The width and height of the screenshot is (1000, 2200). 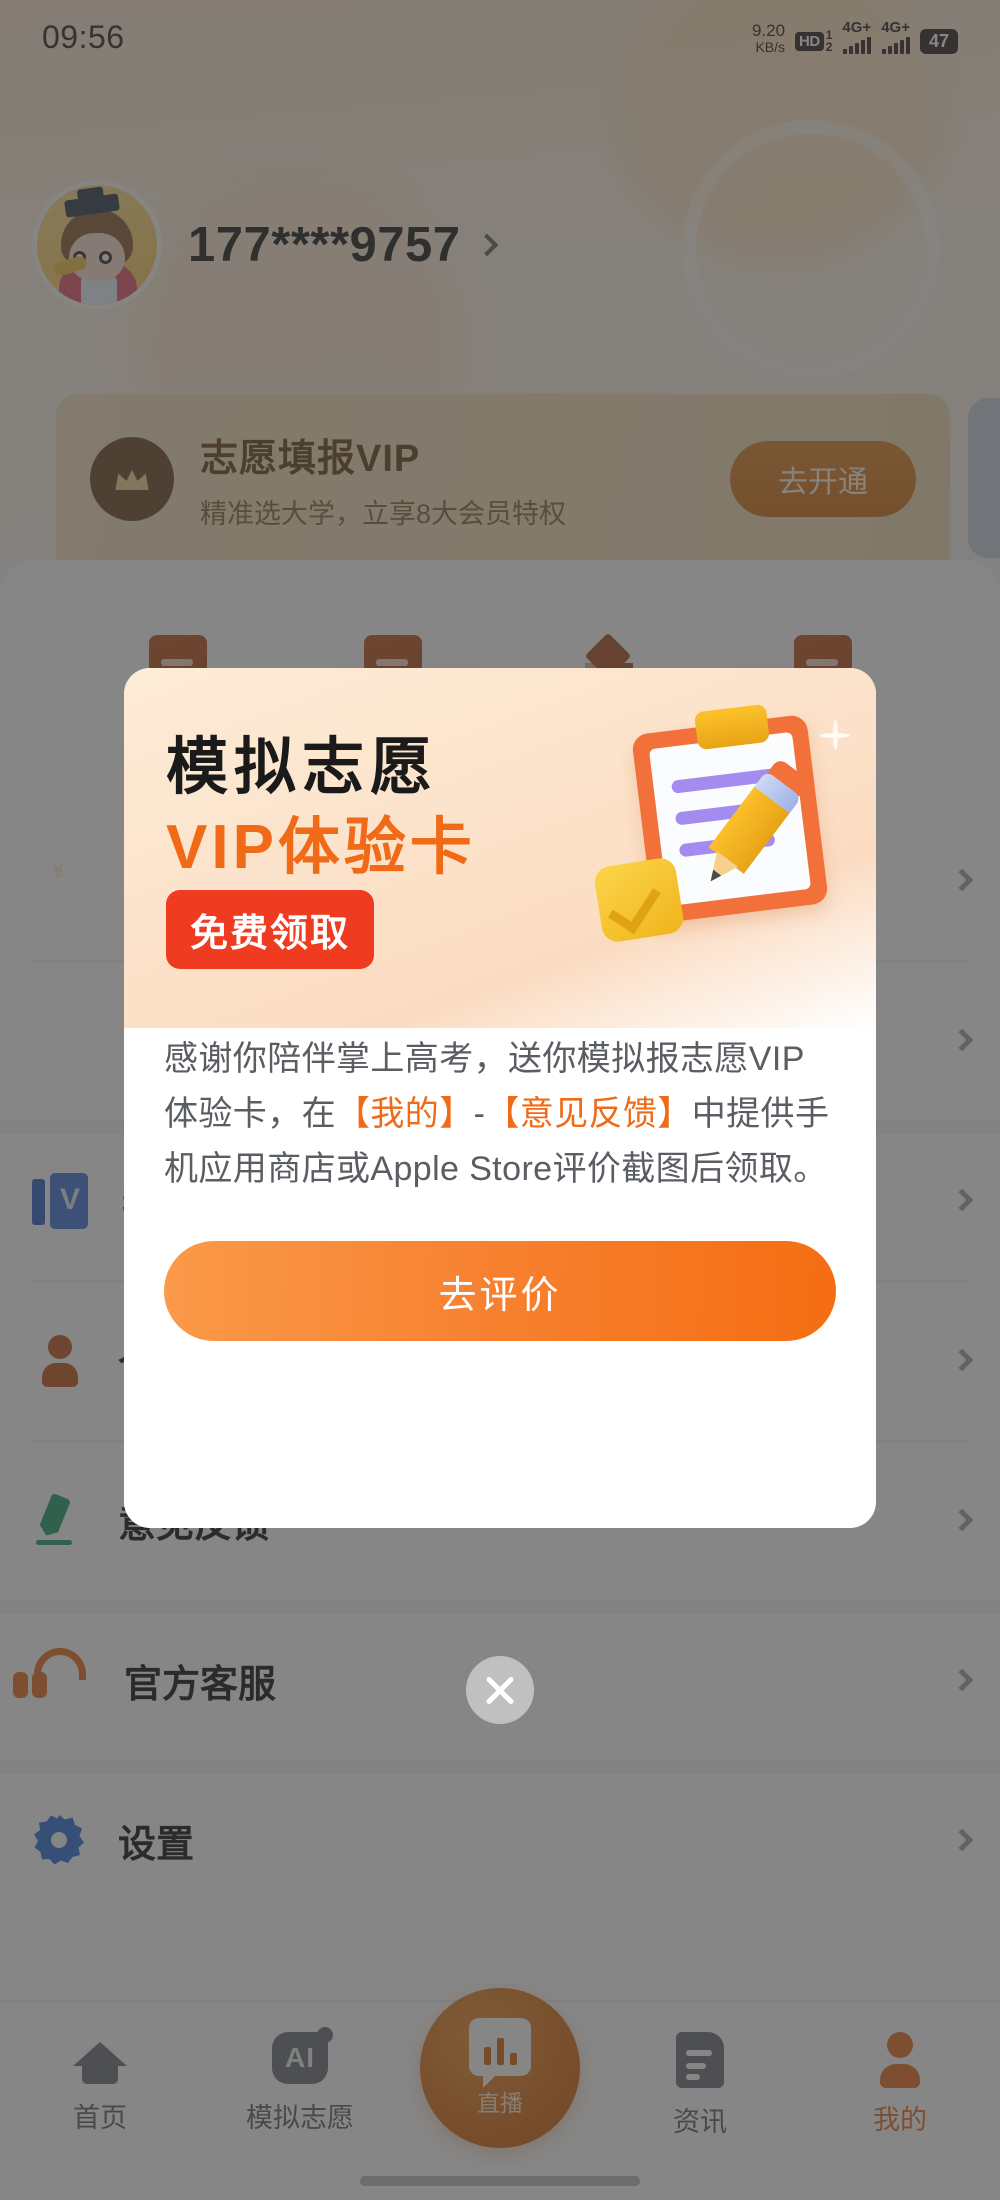 I want to click on modal-title-line2: VIP体验卡, so click(x=321, y=847).